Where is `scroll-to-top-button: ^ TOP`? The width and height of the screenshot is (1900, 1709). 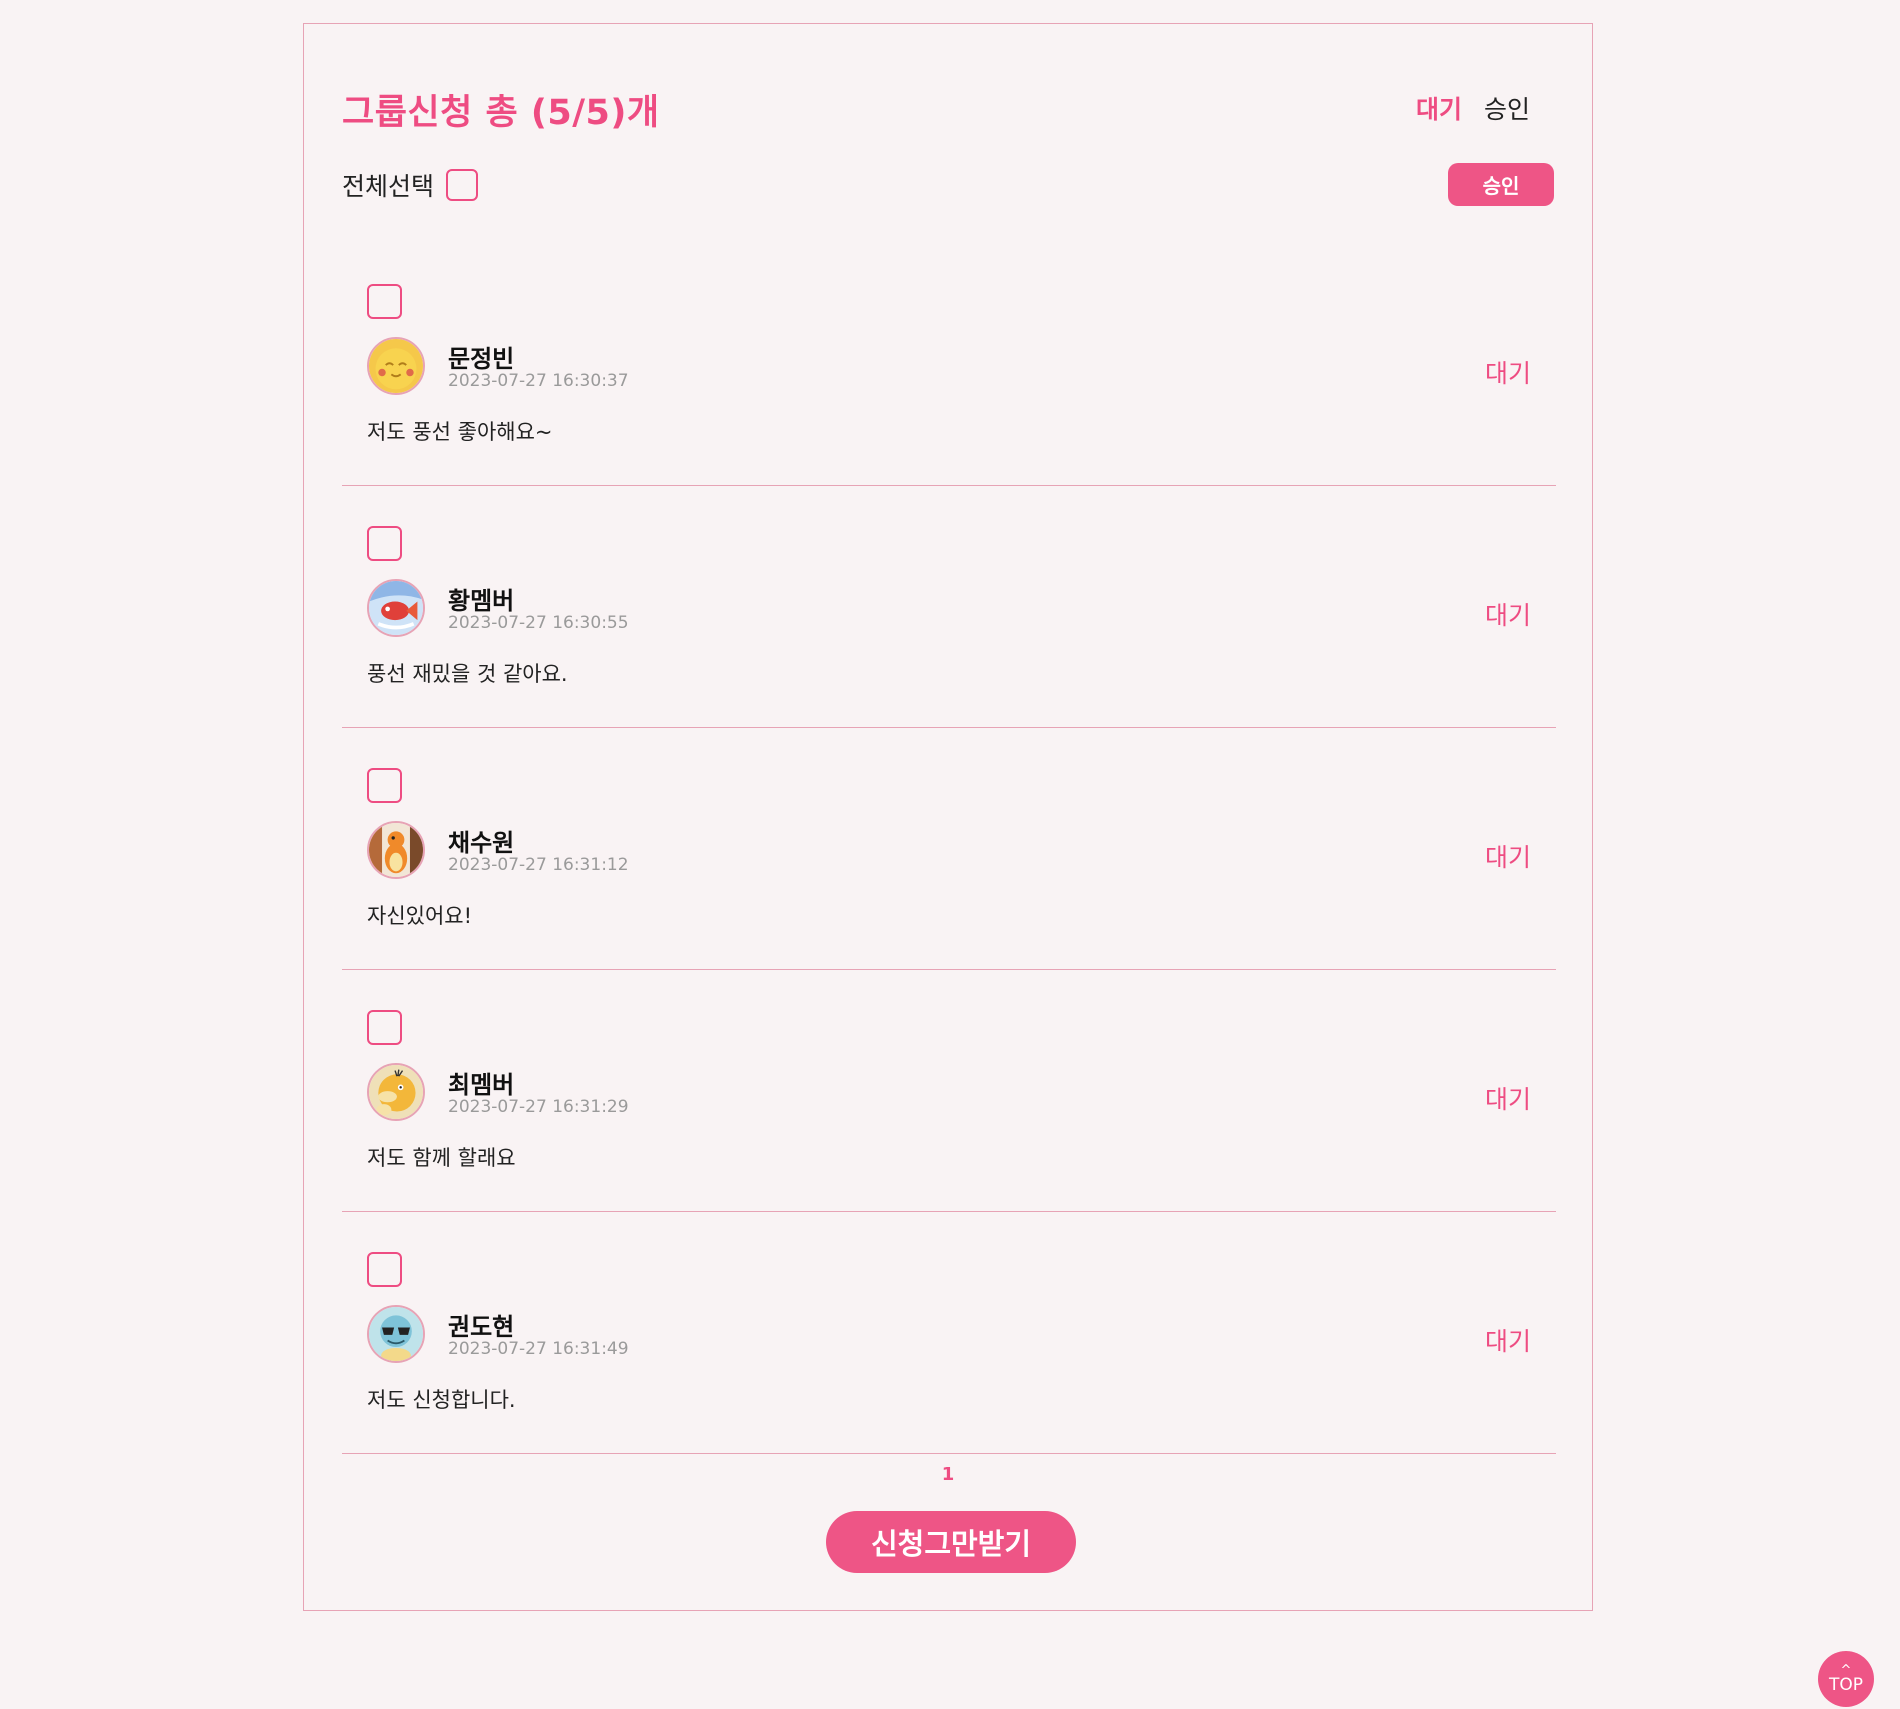
scroll-to-top-button: ^ TOP is located at coordinates (1846, 1679).